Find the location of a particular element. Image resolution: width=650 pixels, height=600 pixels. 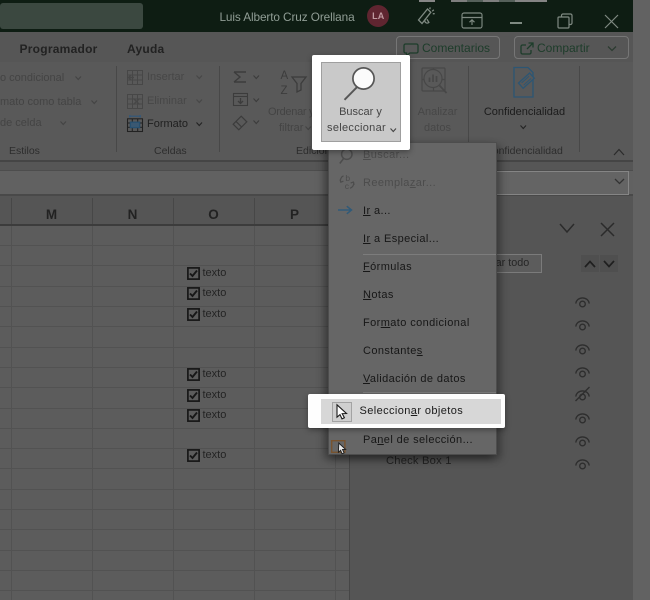

svg-text: c is located at coordinates (346, 186).